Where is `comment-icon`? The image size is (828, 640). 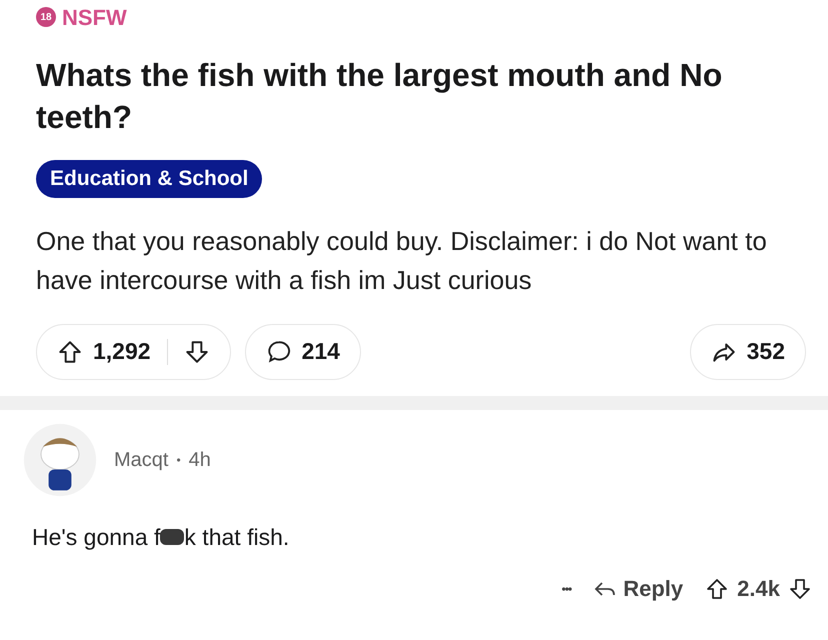
comment-icon is located at coordinates (279, 351).